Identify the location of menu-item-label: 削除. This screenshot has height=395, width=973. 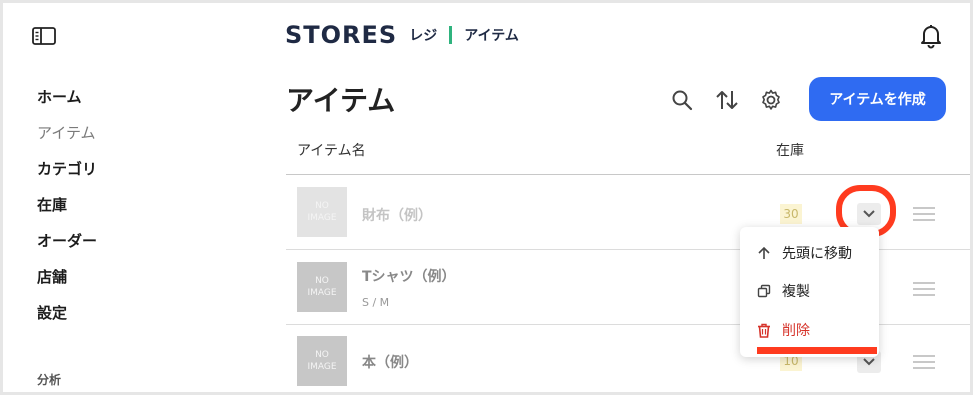
(796, 331).